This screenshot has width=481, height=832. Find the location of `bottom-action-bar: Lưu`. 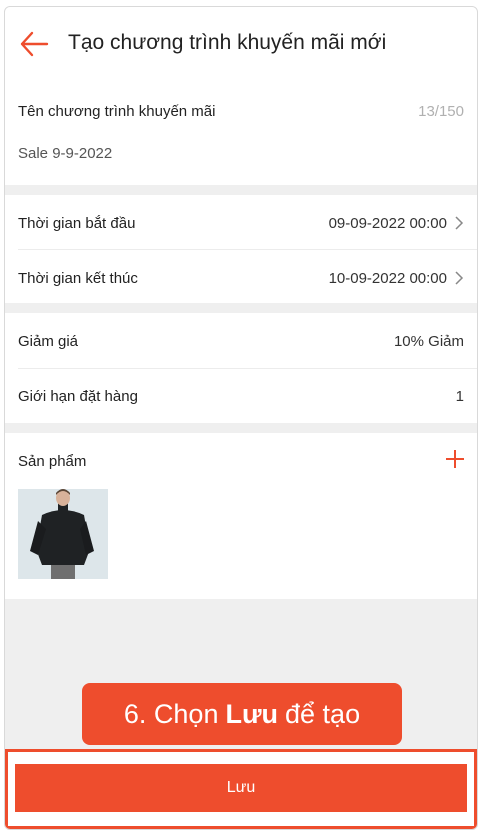

bottom-action-bar: Lưu is located at coordinates (241, 789).